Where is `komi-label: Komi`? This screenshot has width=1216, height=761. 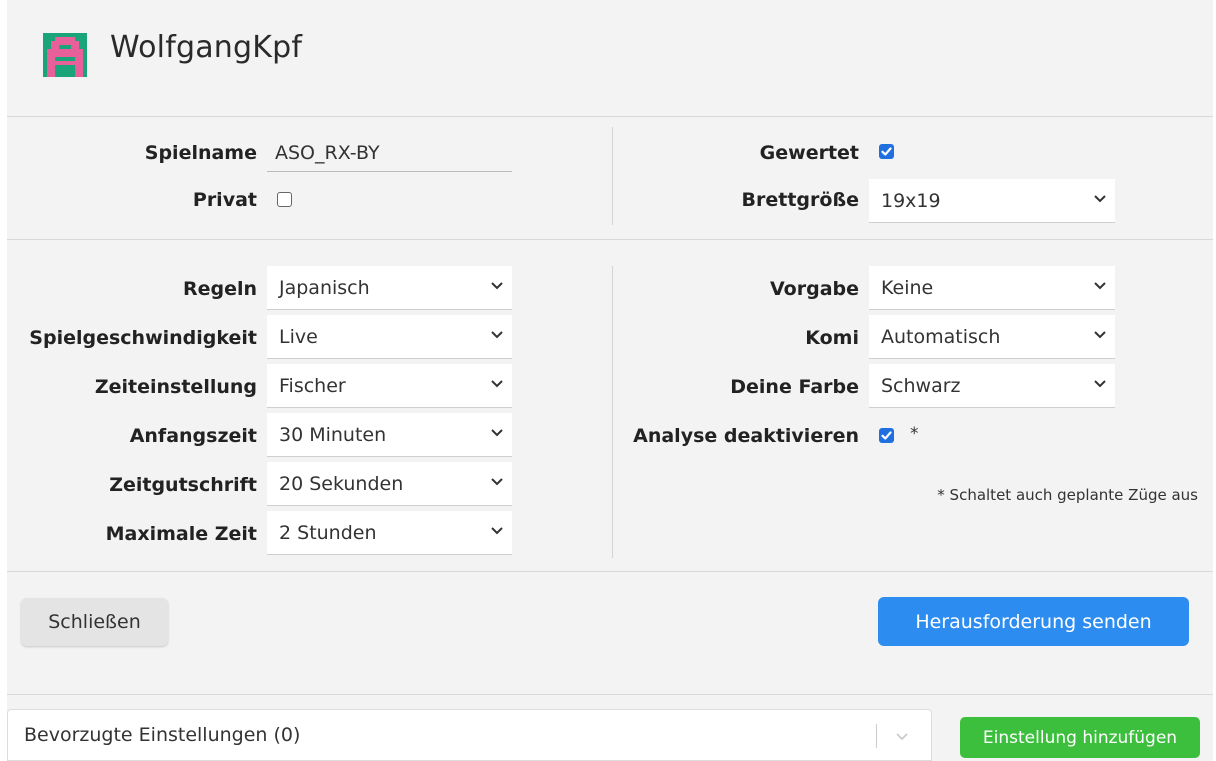 komi-label: Komi is located at coordinates (832, 338).